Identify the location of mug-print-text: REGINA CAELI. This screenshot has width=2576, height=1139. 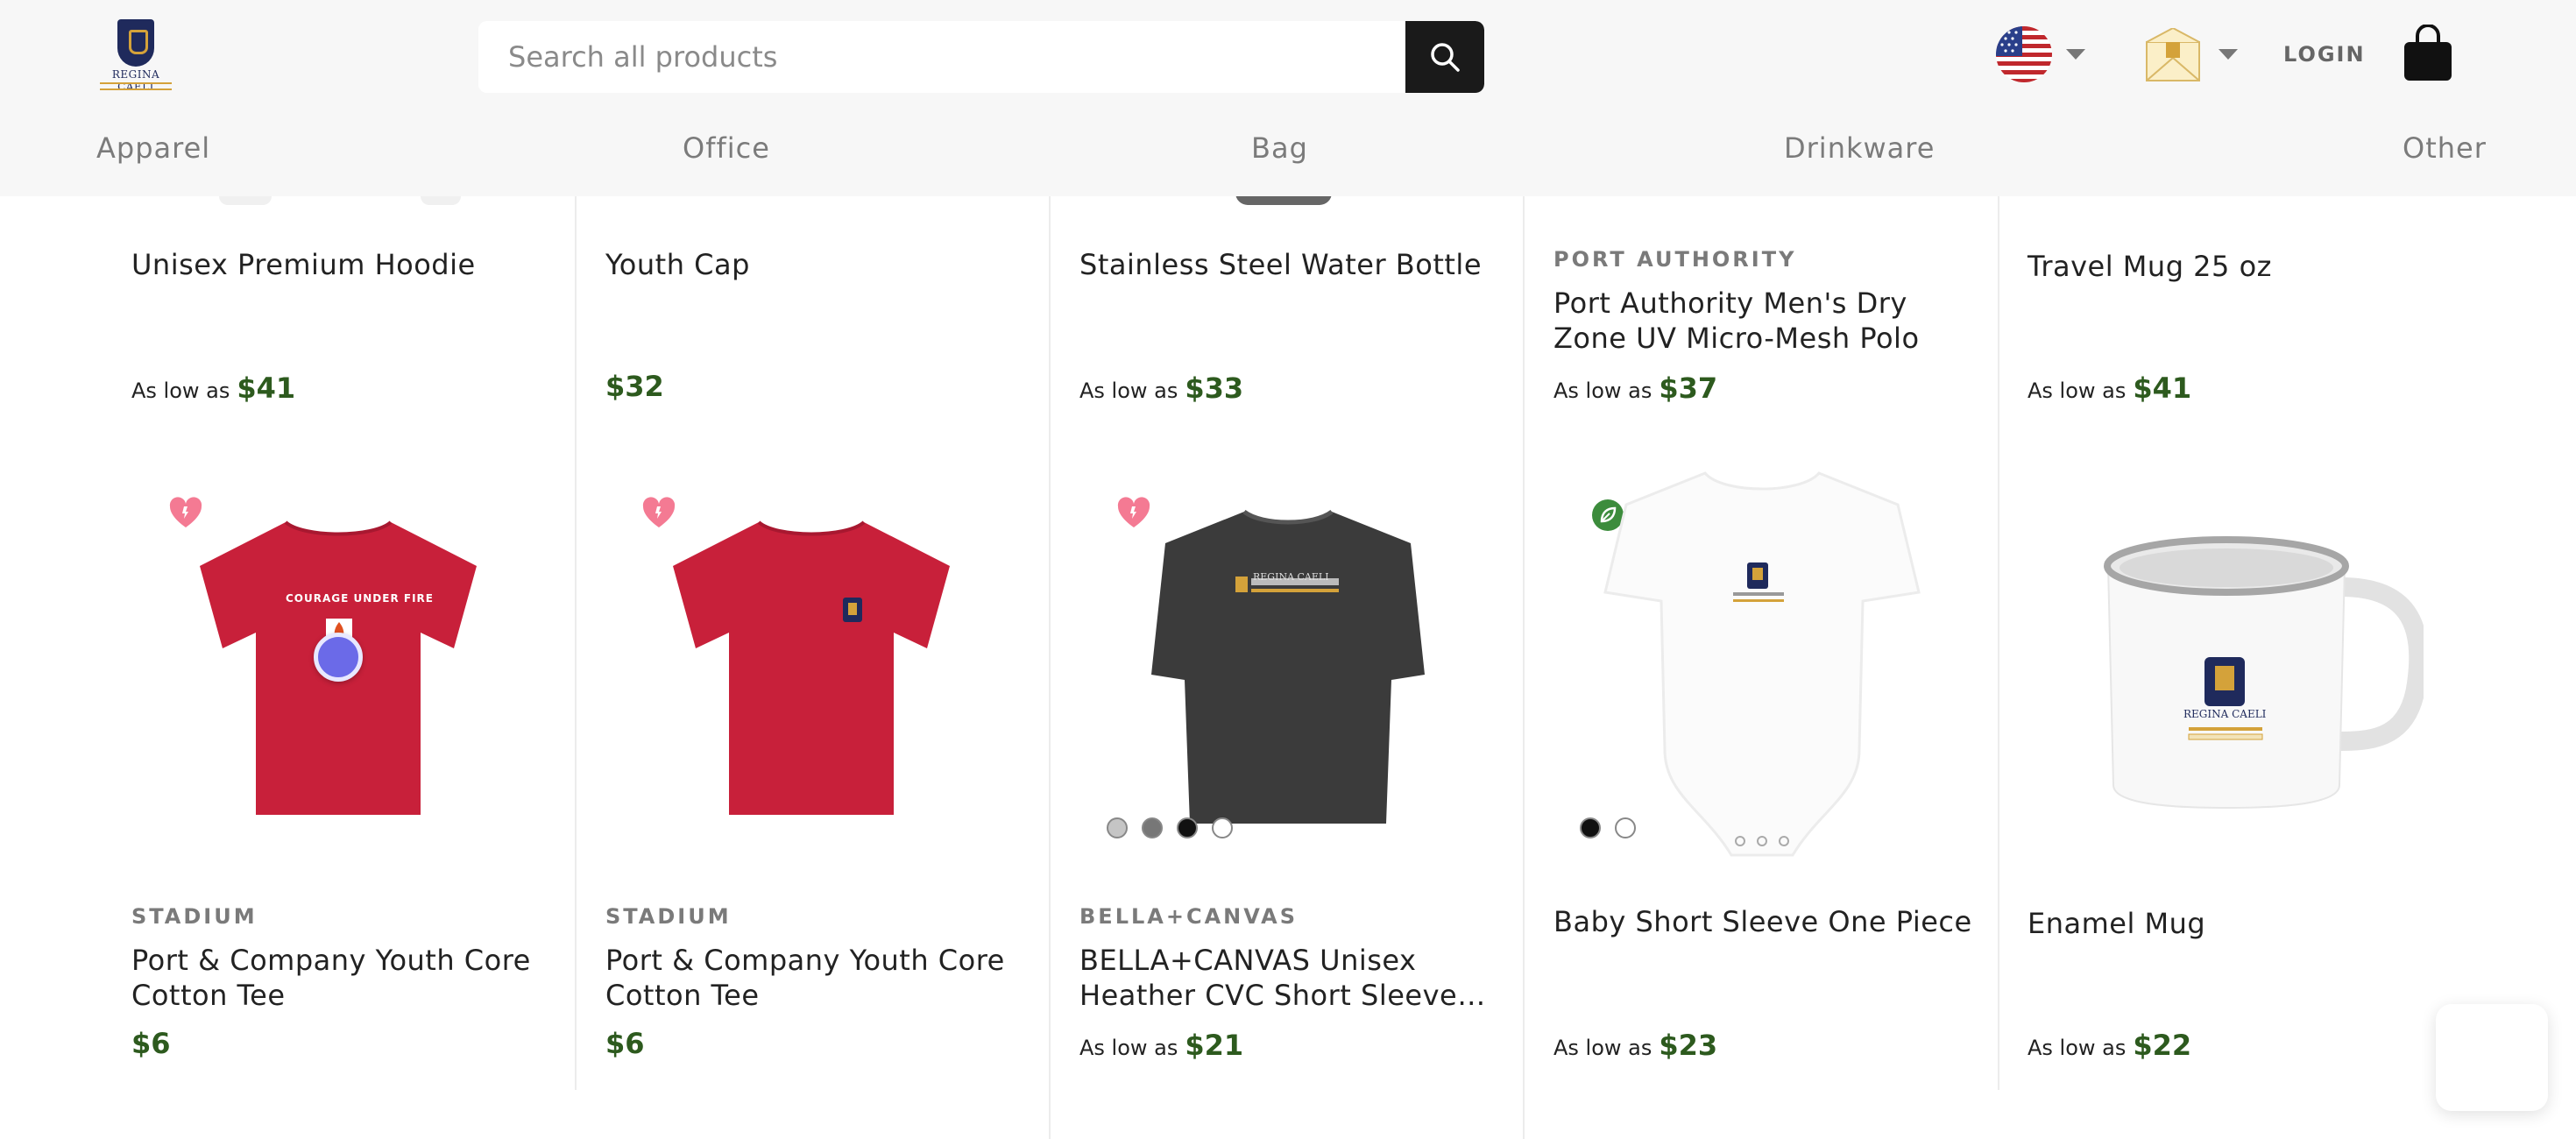
(2225, 714).